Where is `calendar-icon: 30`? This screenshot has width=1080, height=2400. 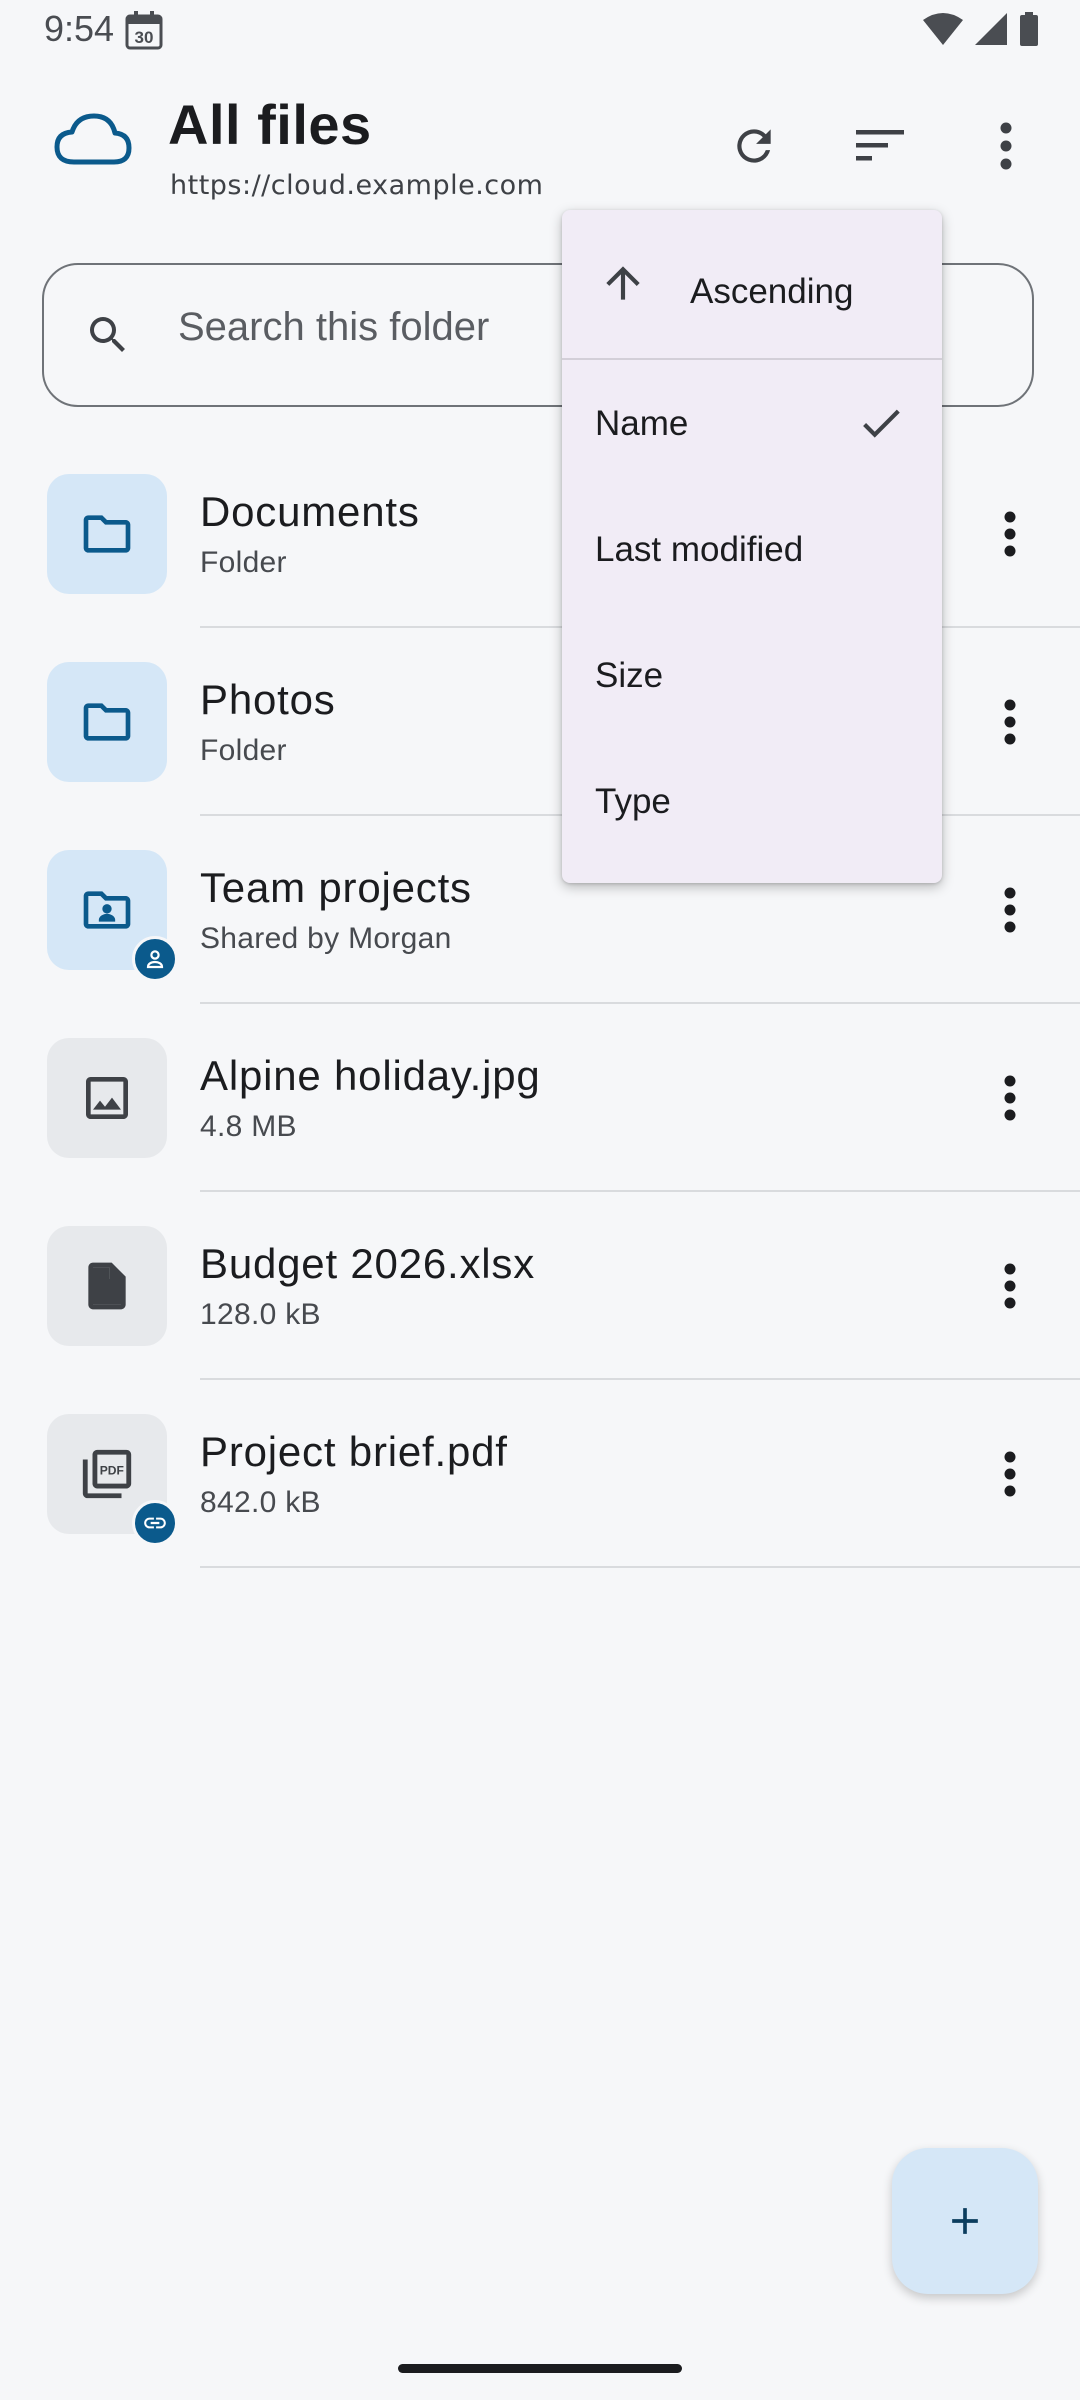
calendar-icon: 30 is located at coordinates (144, 32).